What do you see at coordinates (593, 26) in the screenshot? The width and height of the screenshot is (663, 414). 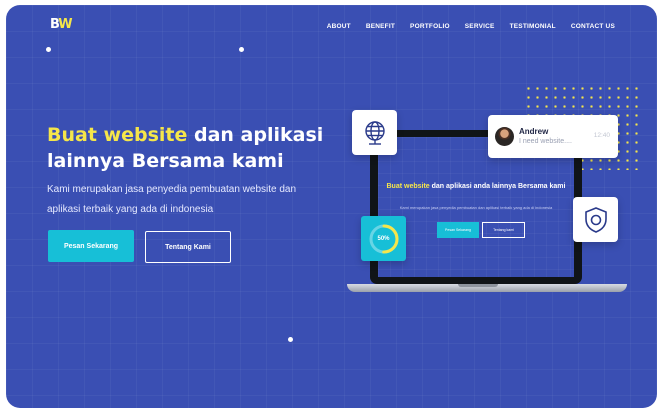 I see `nav-contact-us: CONTACT US` at bounding box center [593, 26].